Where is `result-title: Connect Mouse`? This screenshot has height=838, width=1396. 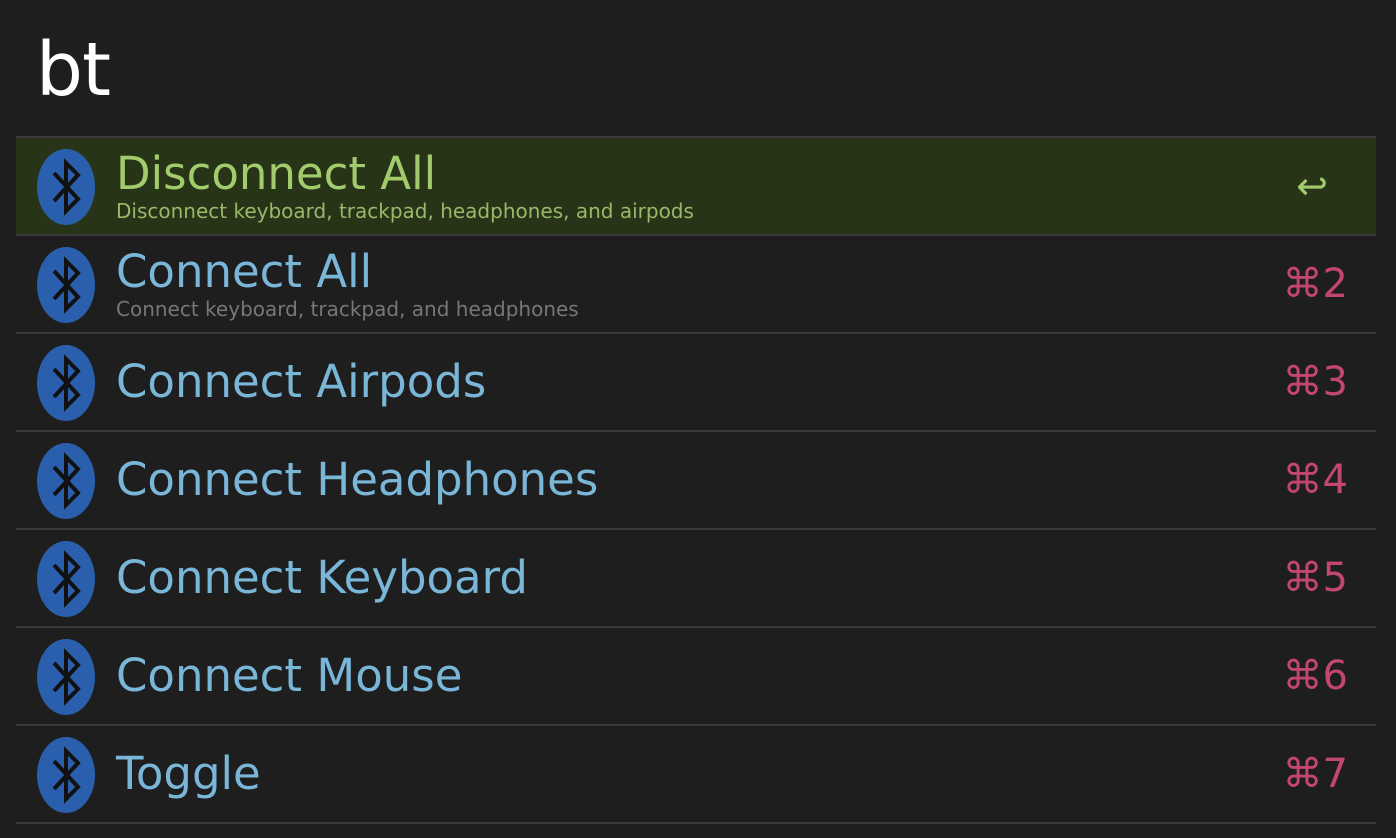 result-title: Connect Mouse is located at coordinates (289, 675).